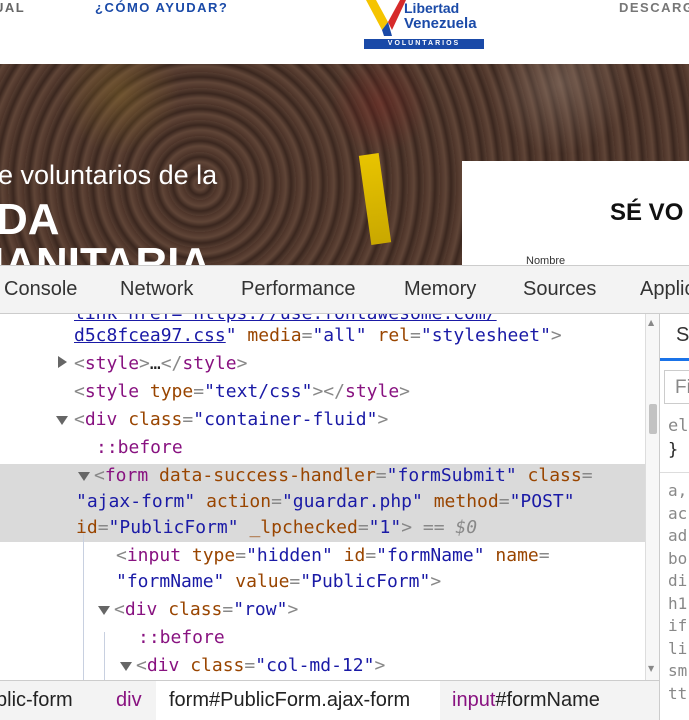 Image resolution: width=689 pixels, height=720 pixels. Describe the element at coordinates (678, 438) in the screenshot. I see `element-style-rule: el }` at that location.